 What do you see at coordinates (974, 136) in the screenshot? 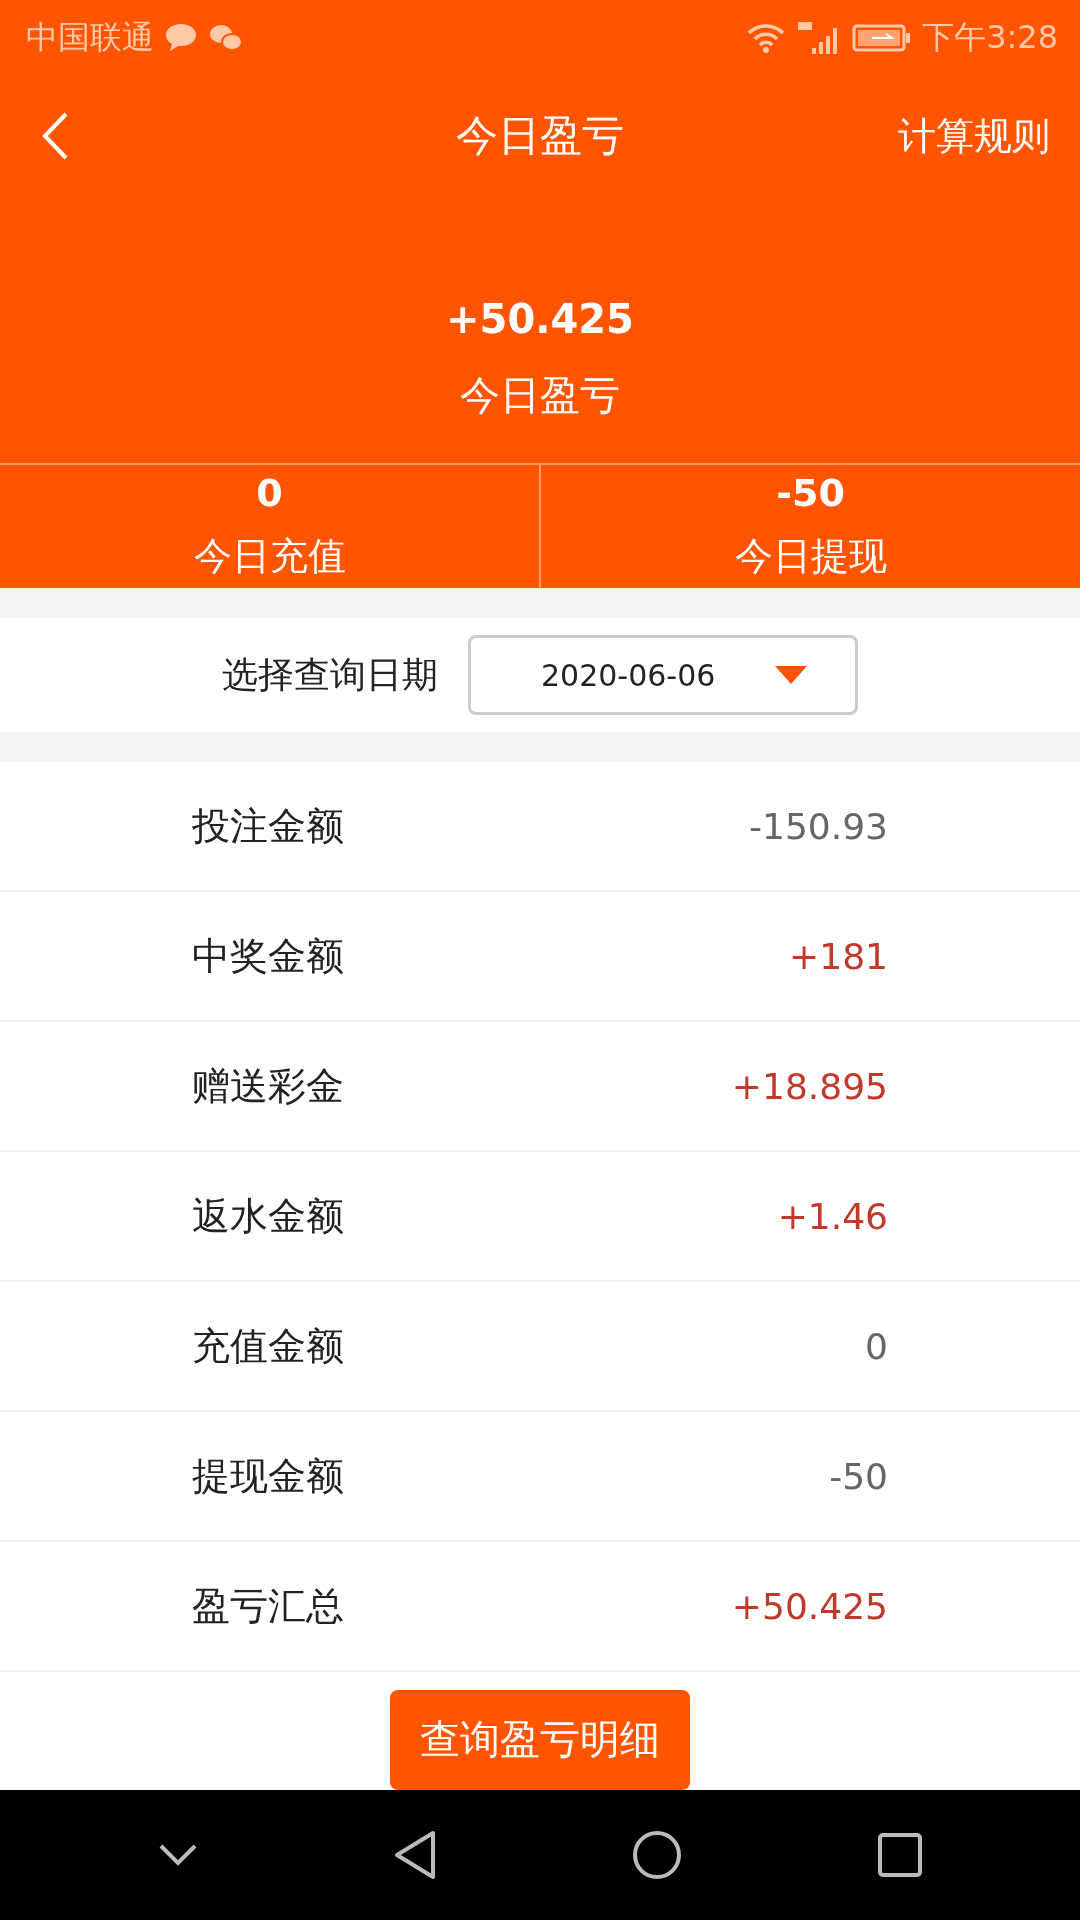
I see `rules-link: 计算规则` at bounding box center [974, 136].